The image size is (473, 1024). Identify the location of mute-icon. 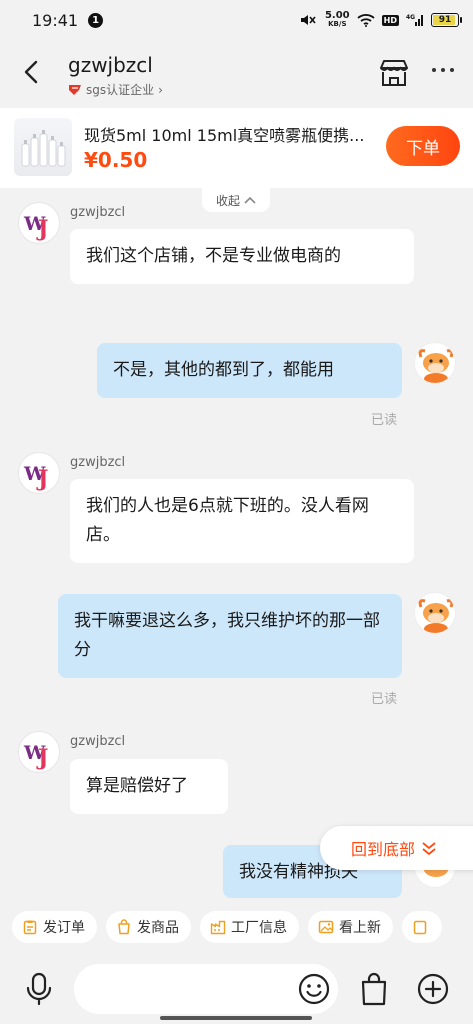
(308, 20).